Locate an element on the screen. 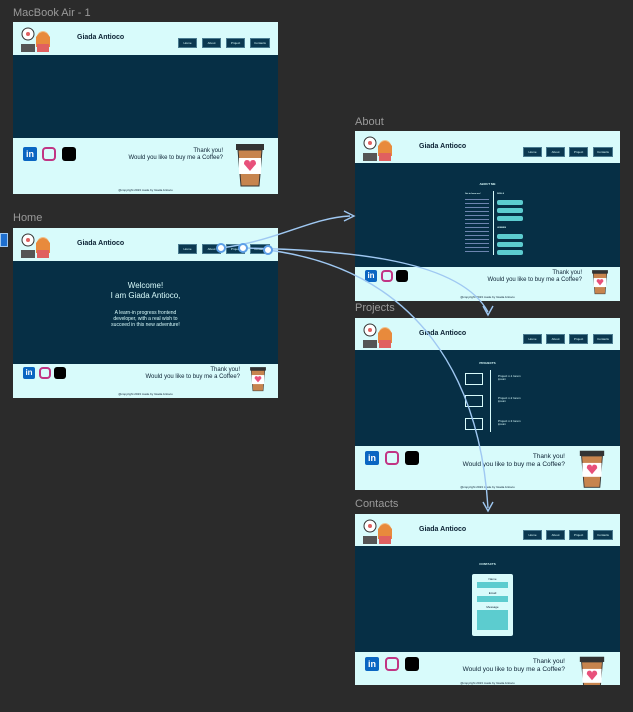 The width and height of the screenshot is (633, 712). intro-line-3: succeed in this new adventure! is located at coordinates (145, 325).